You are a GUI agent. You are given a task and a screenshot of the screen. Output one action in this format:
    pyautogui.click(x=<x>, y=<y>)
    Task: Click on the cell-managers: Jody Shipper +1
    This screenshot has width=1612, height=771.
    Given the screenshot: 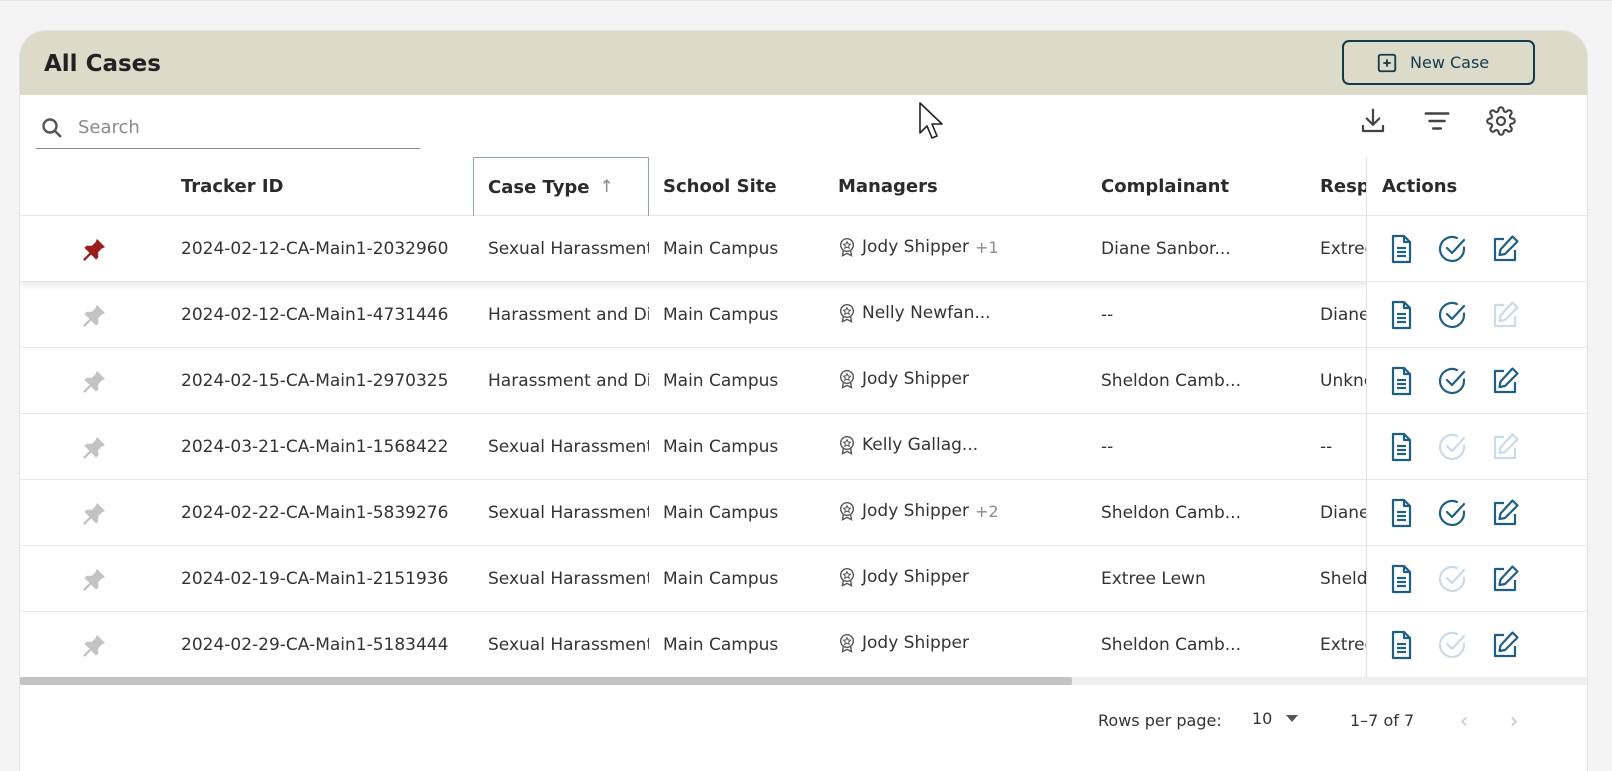 What is the action you would take?
    pyautogui.click(x=963, y=247)
    